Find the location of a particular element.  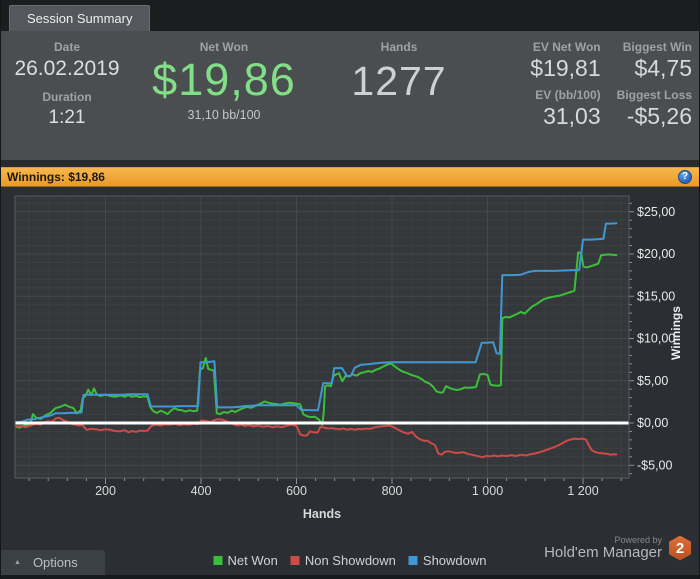

svg-text: 1 200 is located at coordinates (582, 491).